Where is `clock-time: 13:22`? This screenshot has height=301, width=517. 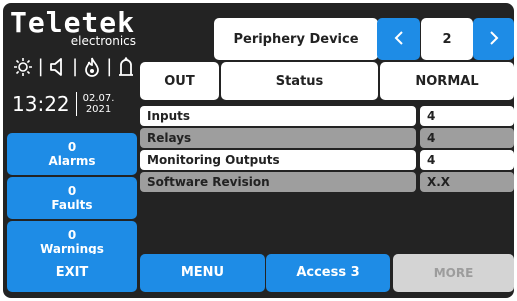
clock-time: 13:22 is located at coordinates (41, 104).